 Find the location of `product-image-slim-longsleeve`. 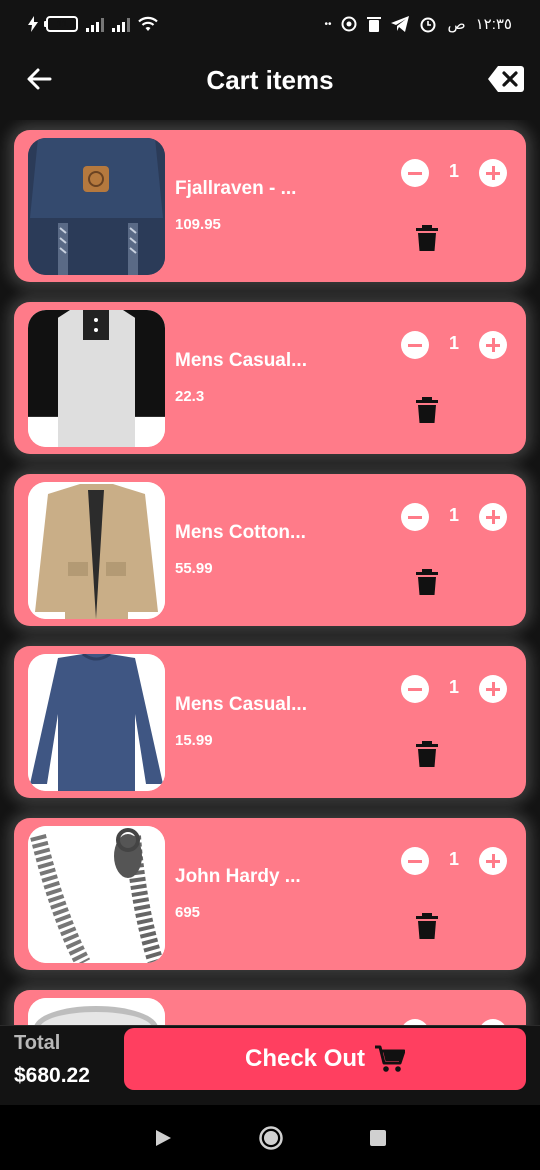

product-image-slim-longsleeve is located at coordinates (96, 722).